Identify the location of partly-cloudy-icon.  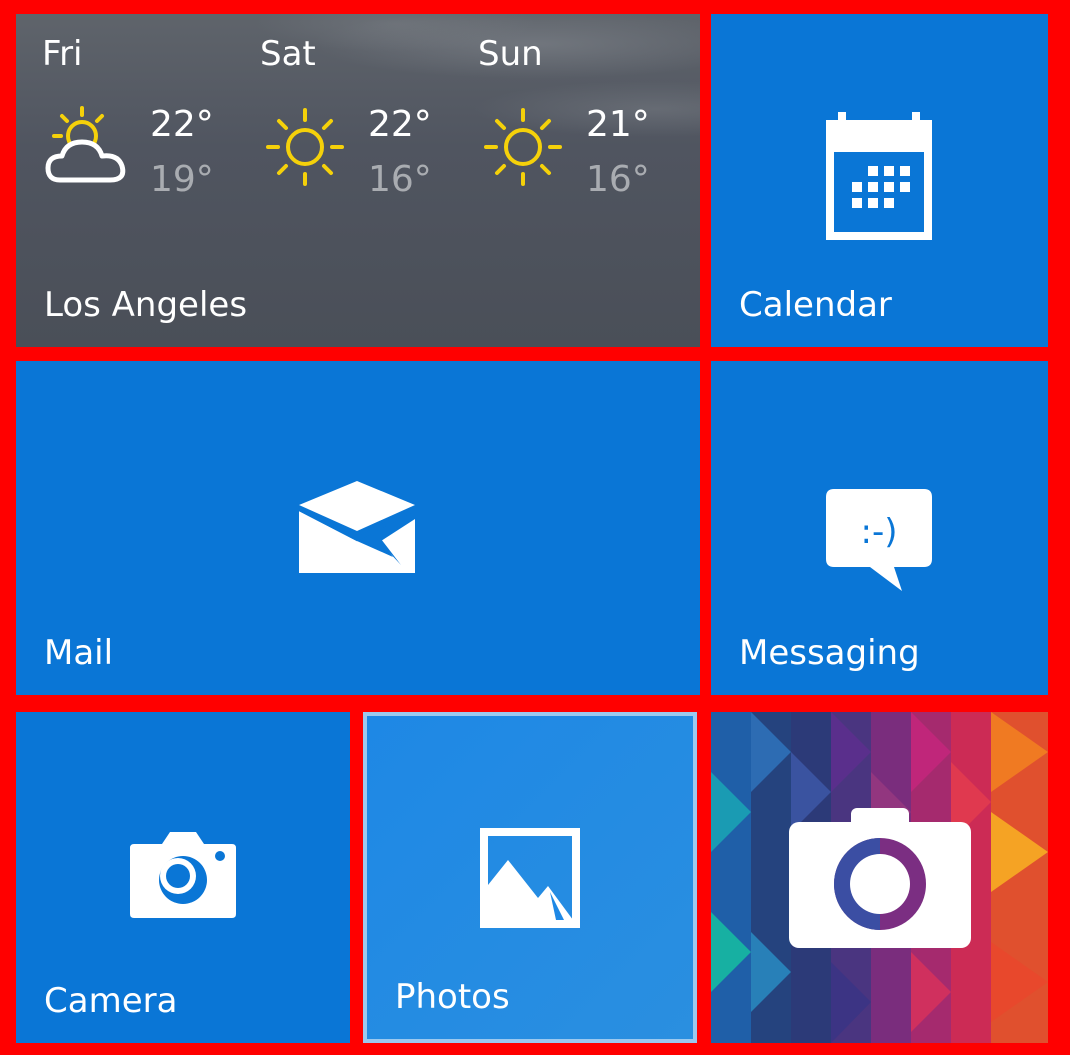
(85, 144).